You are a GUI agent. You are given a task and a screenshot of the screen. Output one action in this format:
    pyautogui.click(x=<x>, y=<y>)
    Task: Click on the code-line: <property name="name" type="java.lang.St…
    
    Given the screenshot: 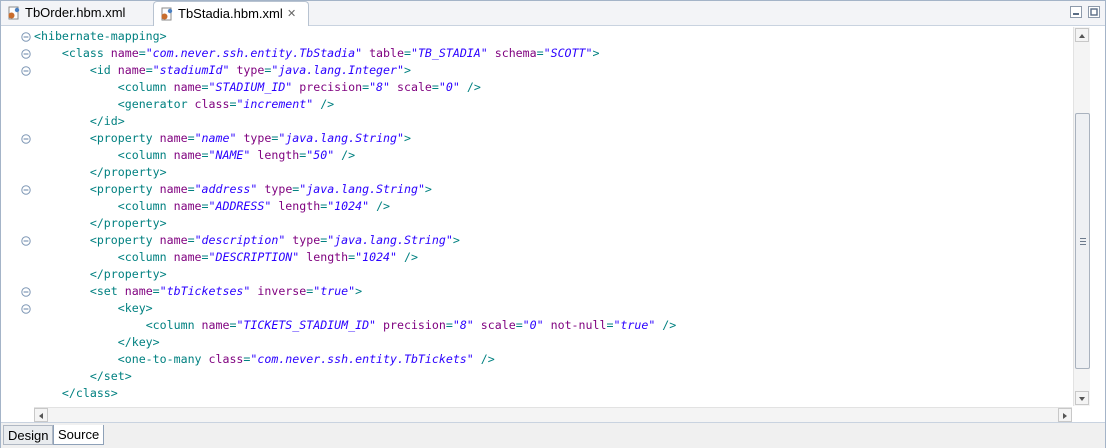 What is the action you would take?
    pyautogui.click(x=355, y=138)
    